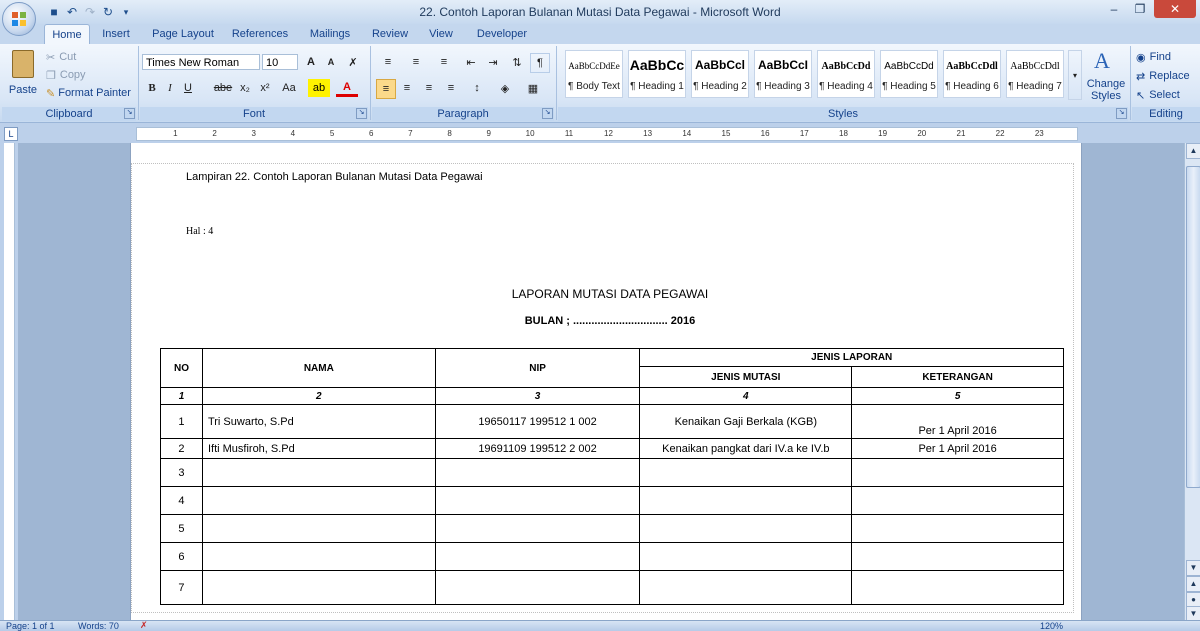 The image size is (1200, 631). I want to click on shading-icon: ◈, so click(505, 88).